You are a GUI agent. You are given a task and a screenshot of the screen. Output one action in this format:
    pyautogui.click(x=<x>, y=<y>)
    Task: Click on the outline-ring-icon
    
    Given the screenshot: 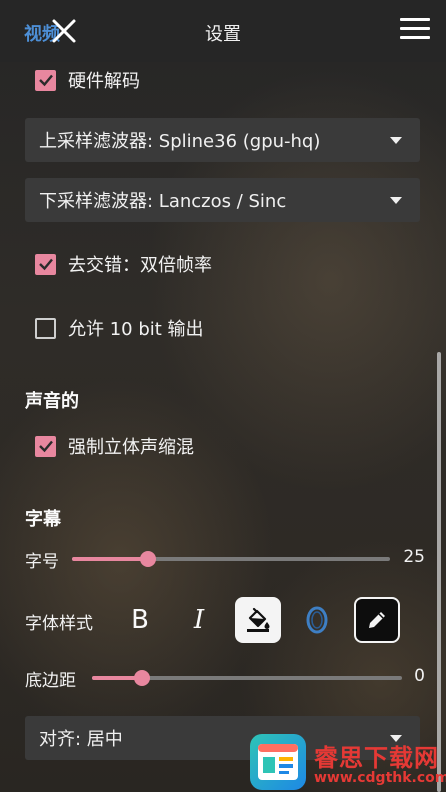 What is the action you would take?
    pyautogui.click(x=317, y=620)
    